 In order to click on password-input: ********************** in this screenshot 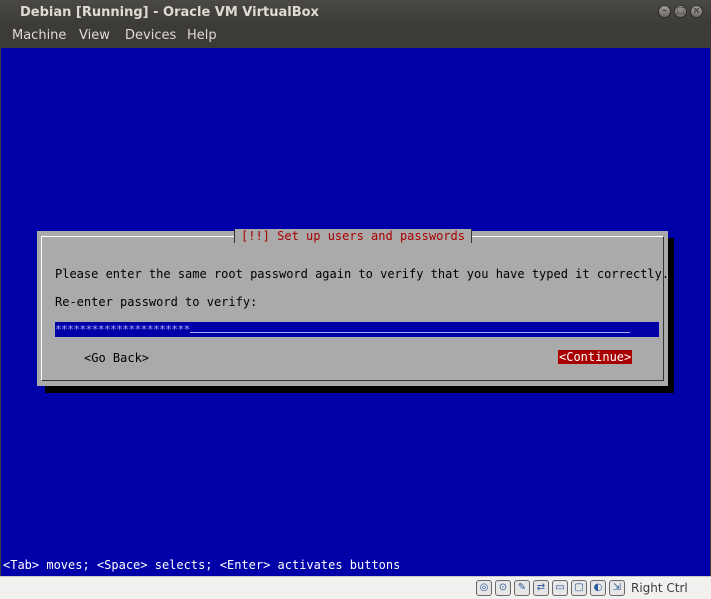, I will do `click(357, 329)`.